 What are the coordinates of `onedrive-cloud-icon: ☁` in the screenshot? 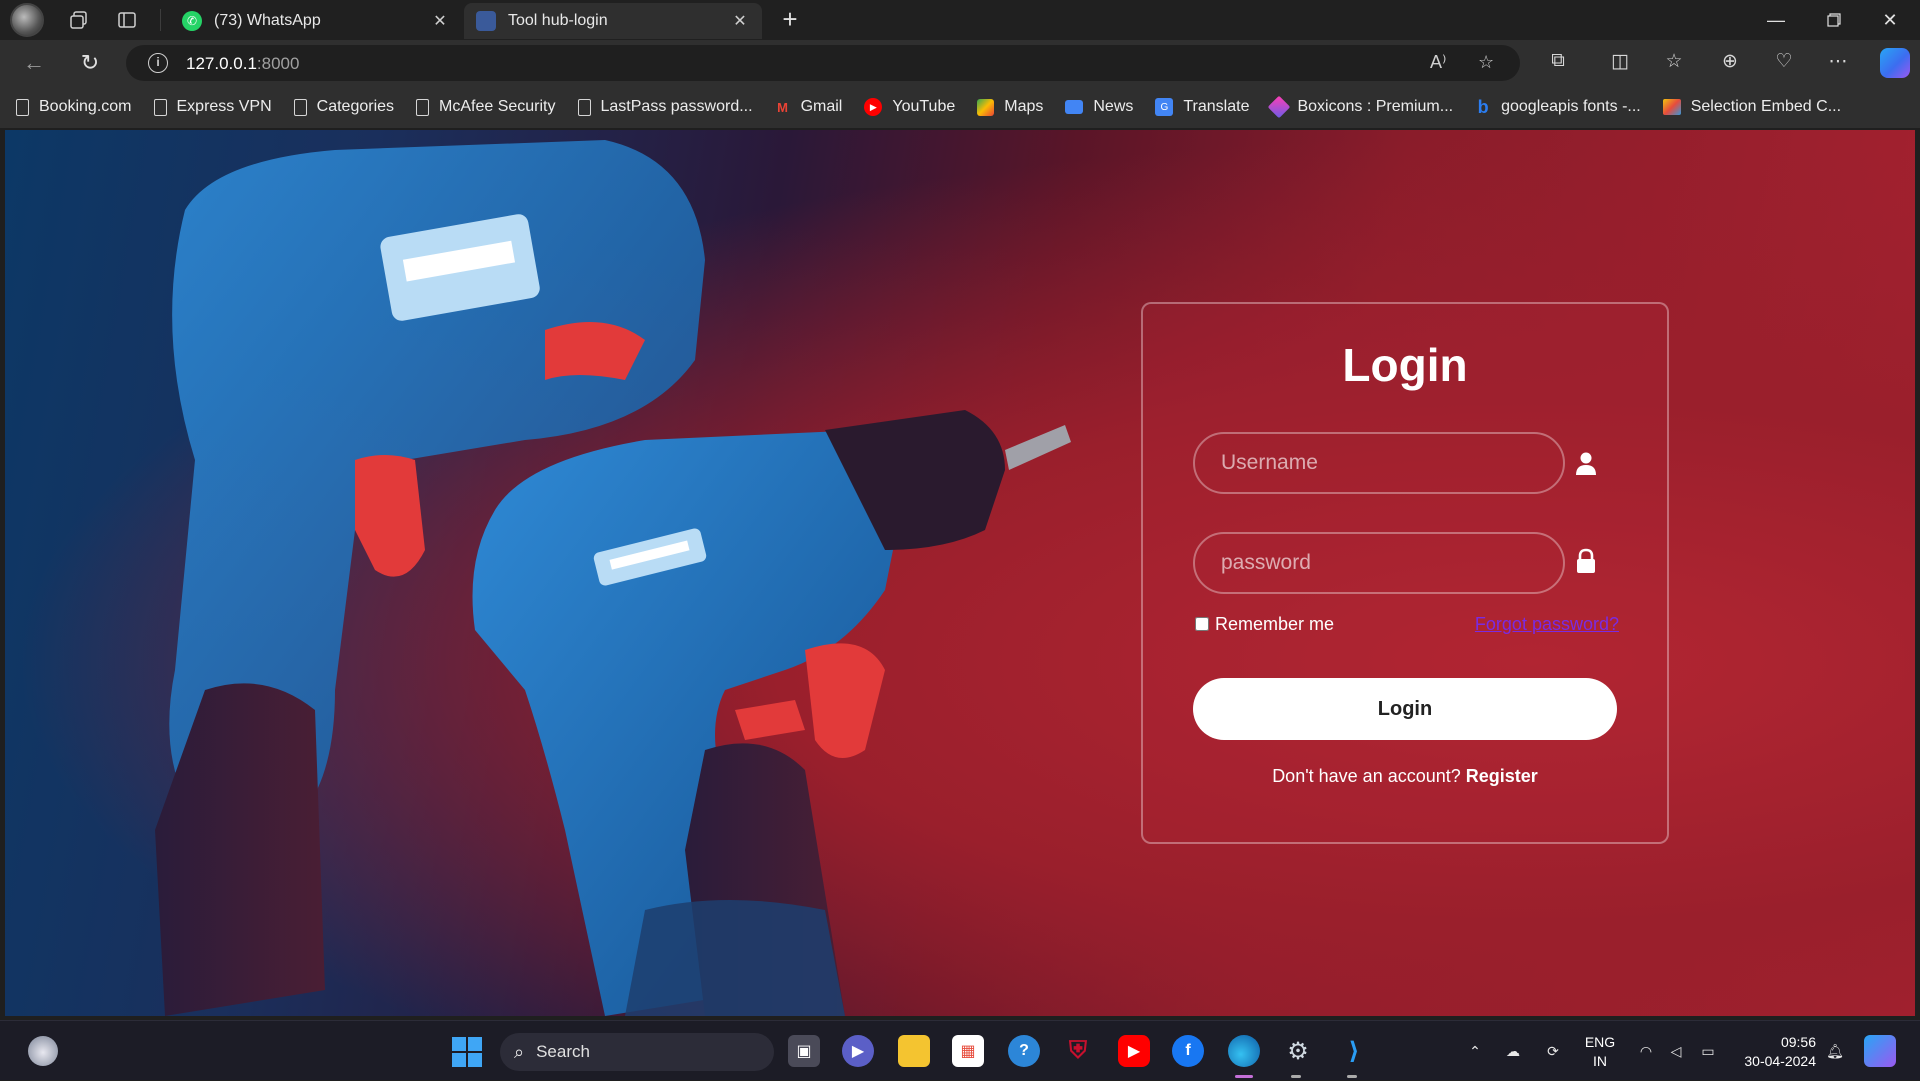 It's located at (1513, 1051).